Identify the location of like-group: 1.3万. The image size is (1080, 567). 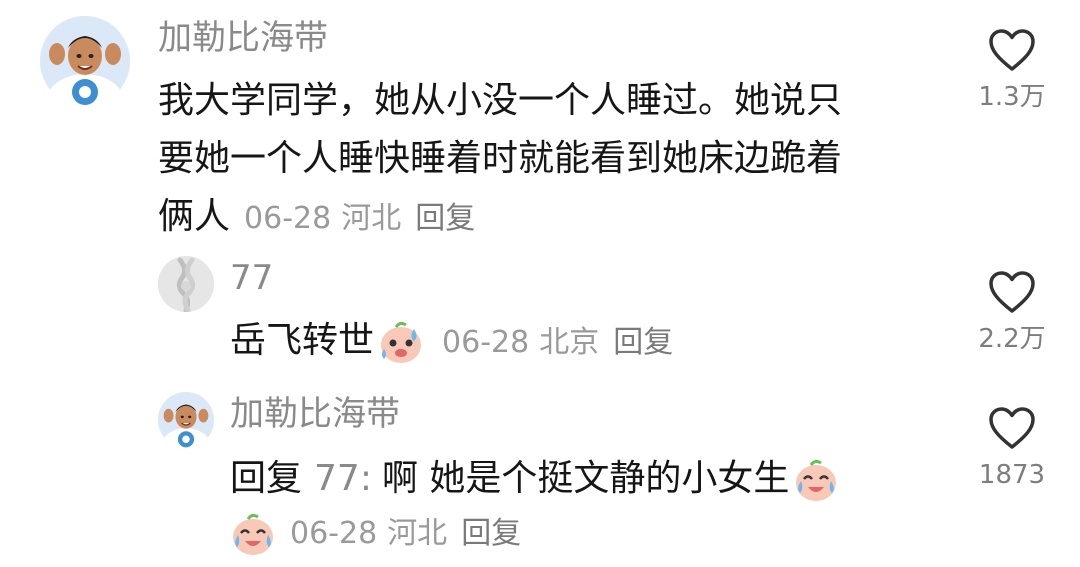
(1012, 70).